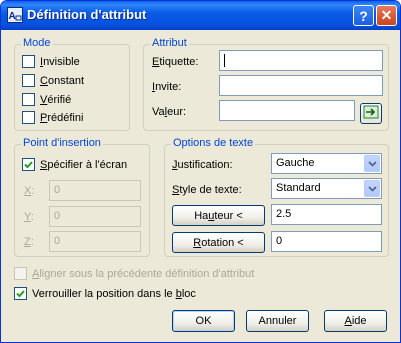 The image size is (401, 343). I want to click on lock-position-checkbox: Verrouiller la position dans le bloc, so click(105, 293).